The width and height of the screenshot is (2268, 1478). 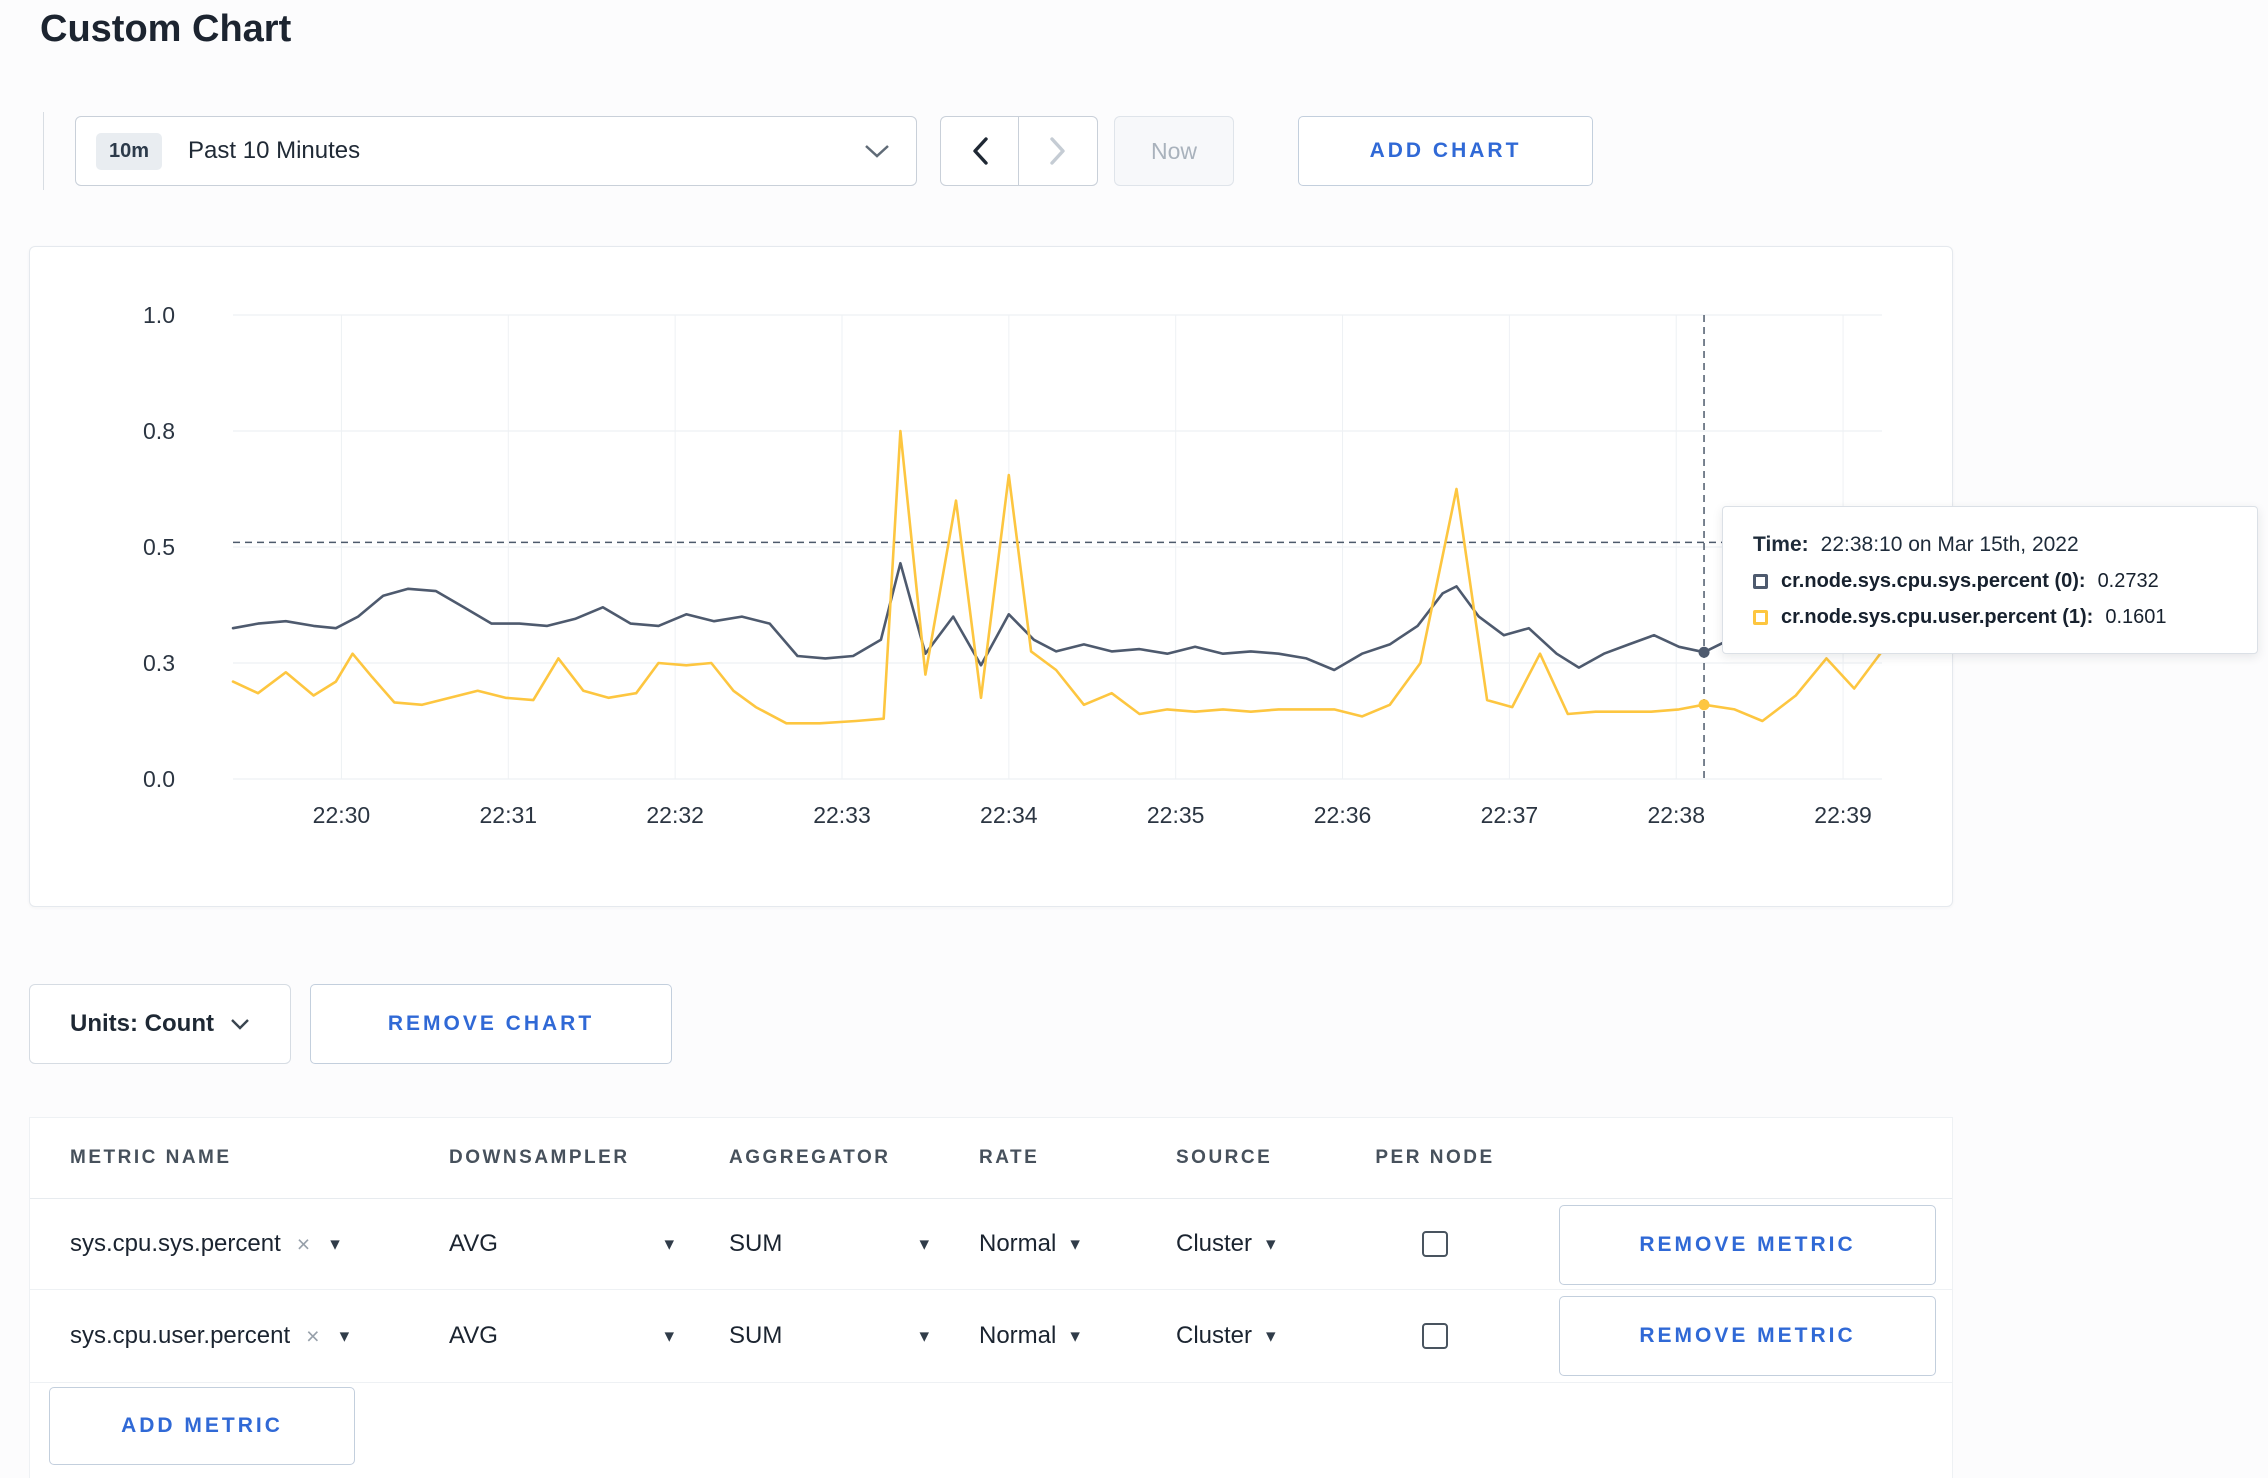 What do you see at coordinates (1937, 617) in the screenshot?
I see `tooltip-series-name: cr.node.sys.cpu.user.percent (1):` at bounding box center [1937, 617].